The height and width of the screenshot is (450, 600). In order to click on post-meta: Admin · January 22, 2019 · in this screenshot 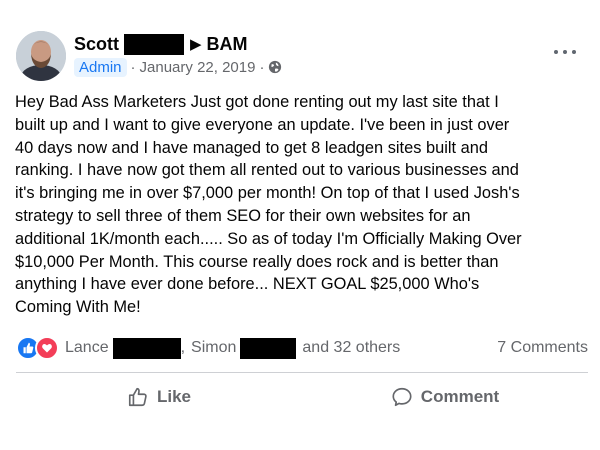, I will do `click(178, 67)`.